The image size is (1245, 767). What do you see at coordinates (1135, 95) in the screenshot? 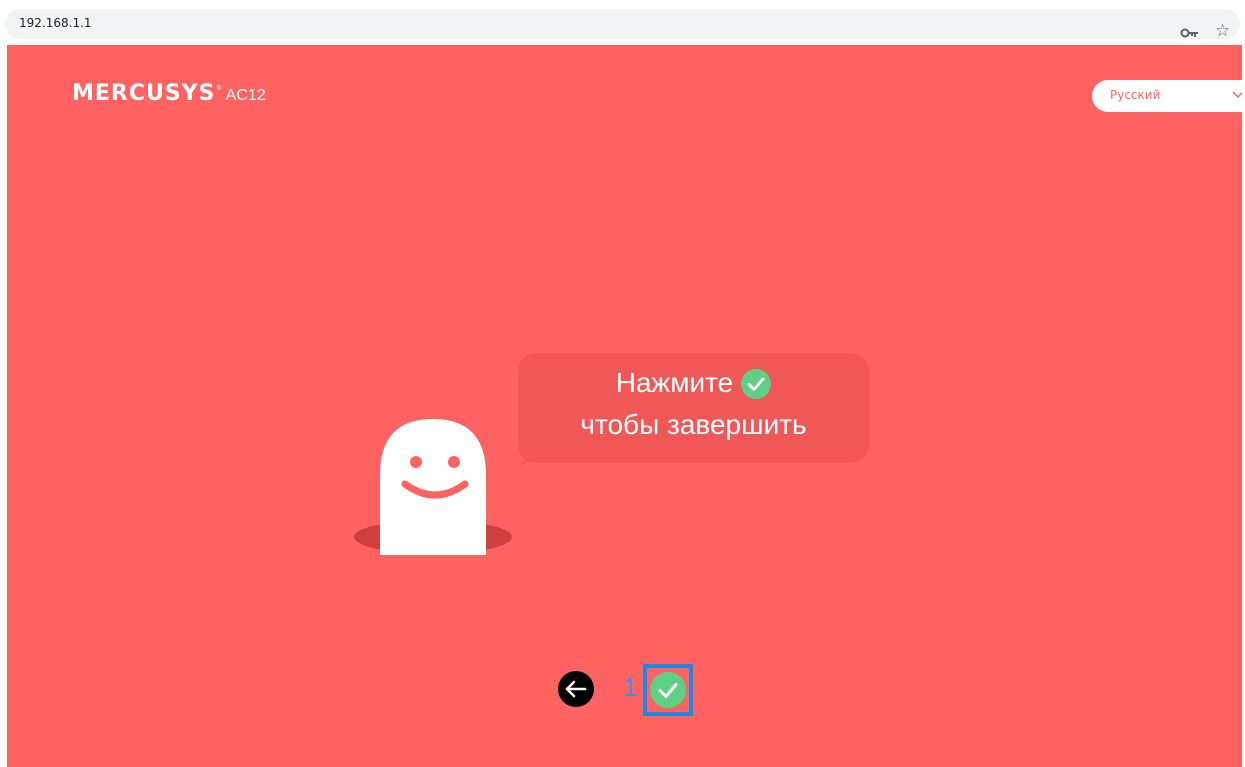
I see `language-selected: Русский` at bounding box center [1135, 95].